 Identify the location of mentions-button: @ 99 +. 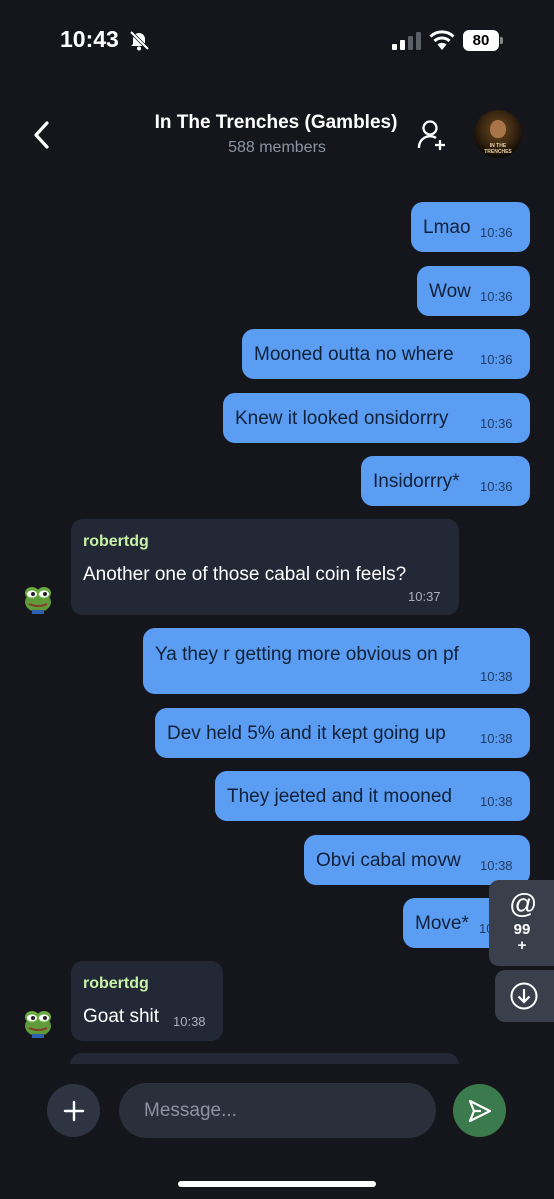
(521, 923).